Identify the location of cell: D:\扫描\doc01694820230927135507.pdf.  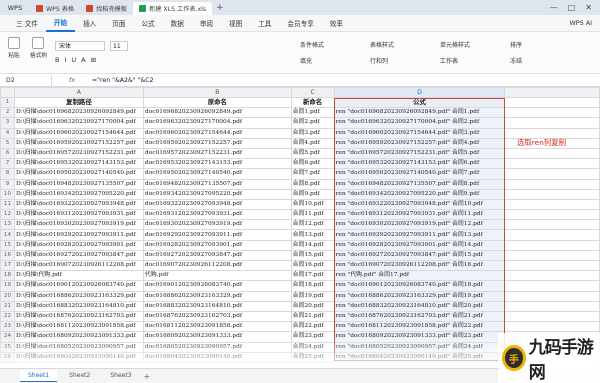
(78, 184).